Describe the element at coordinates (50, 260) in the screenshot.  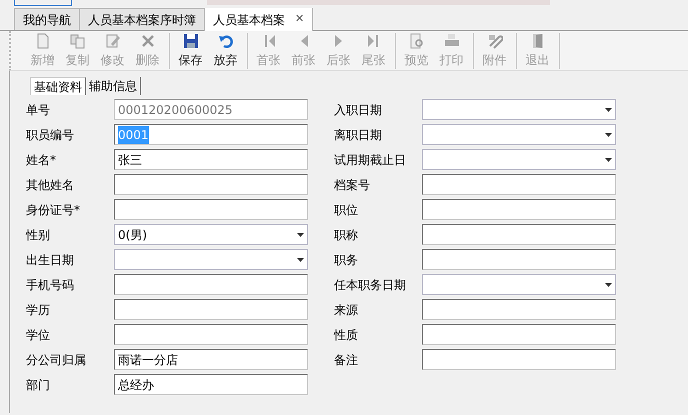
I see `field-label: 出生日期` at that location.